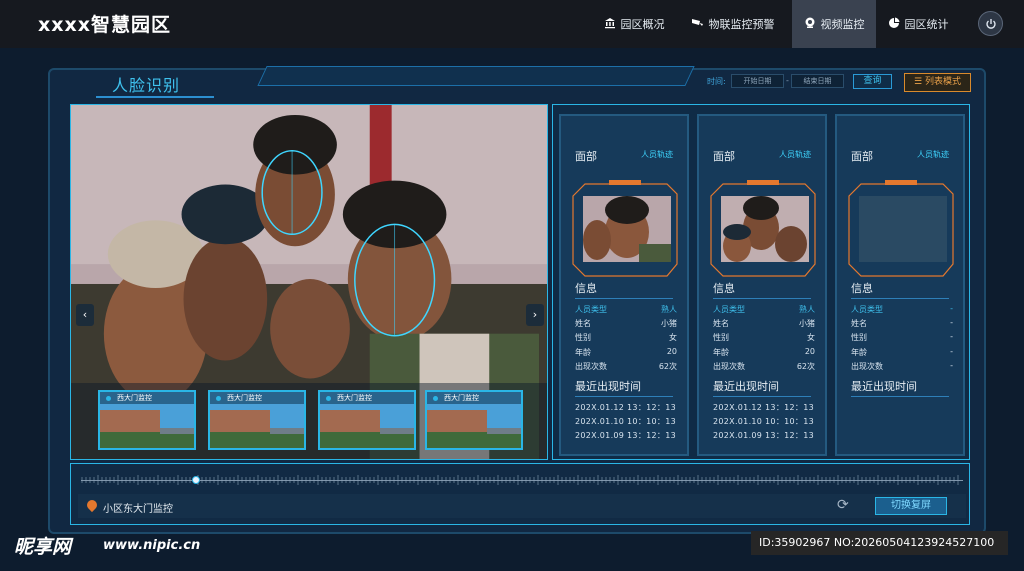 The image size is (1024, 571). I want to click on camera-name: 小区东大门监控, so click(138, 509).